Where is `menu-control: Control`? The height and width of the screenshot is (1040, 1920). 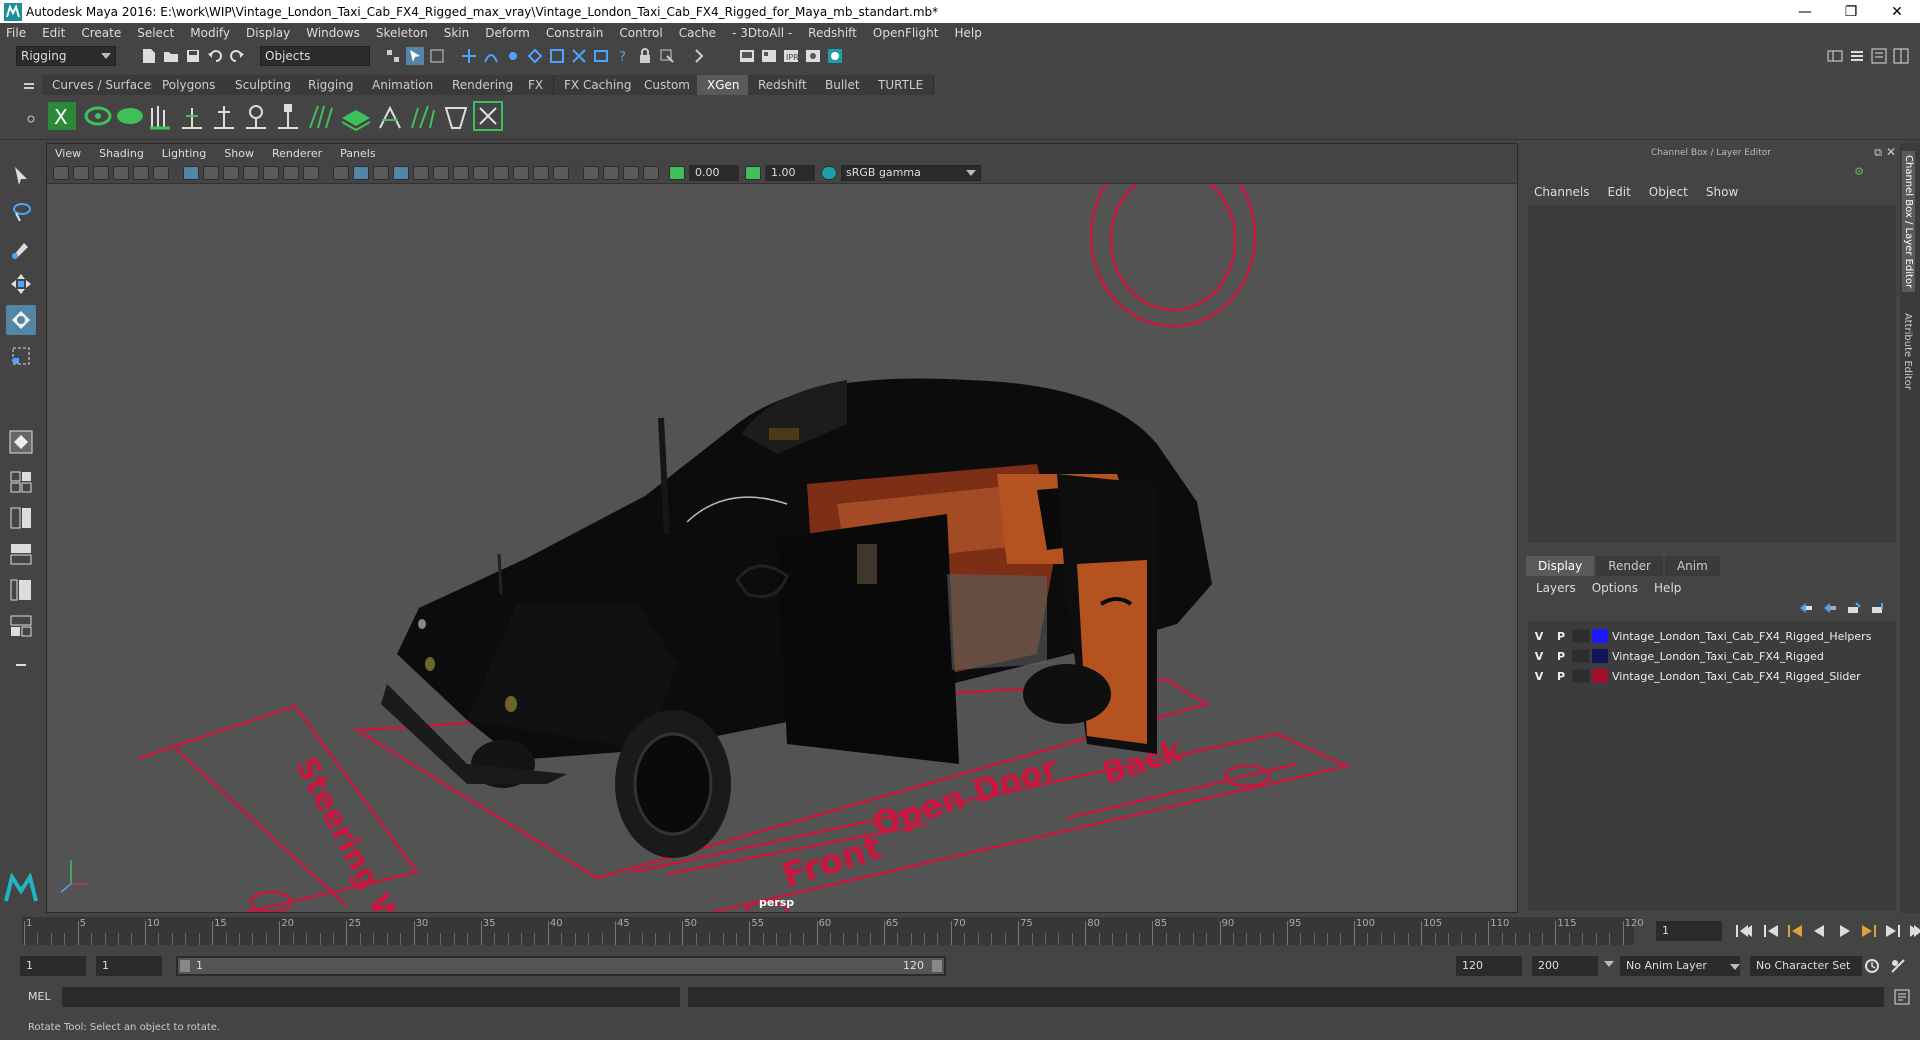 menu-control: Control is located at coordinates (640, 33).